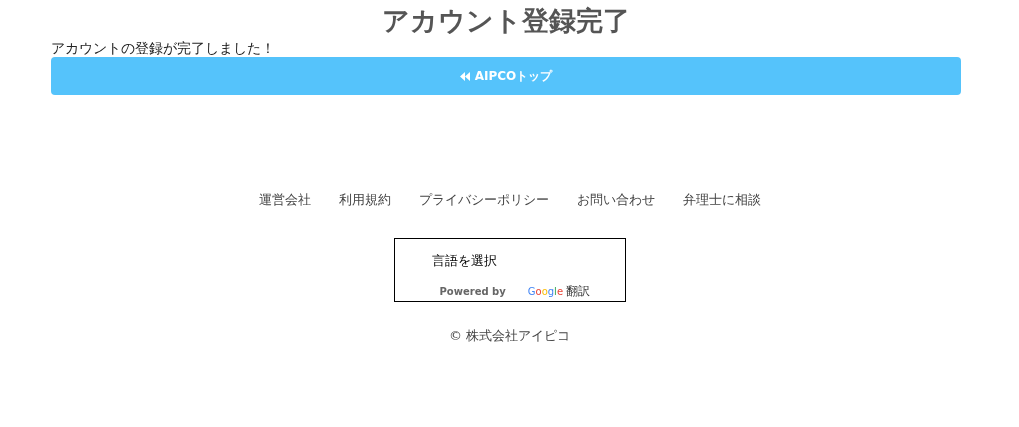 This screenshot has height=427, width=1019. I want to click on language-select: 言語を選択, so click(464, 261).